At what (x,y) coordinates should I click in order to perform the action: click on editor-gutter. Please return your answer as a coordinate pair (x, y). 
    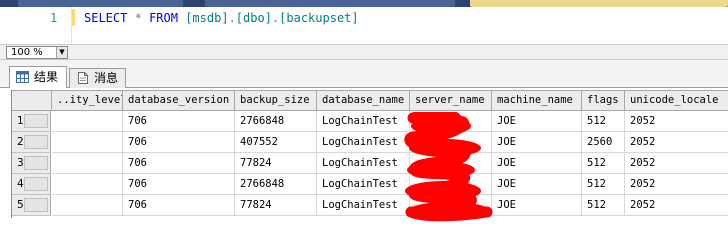
    Looking at the image, I should click on (36, 25).